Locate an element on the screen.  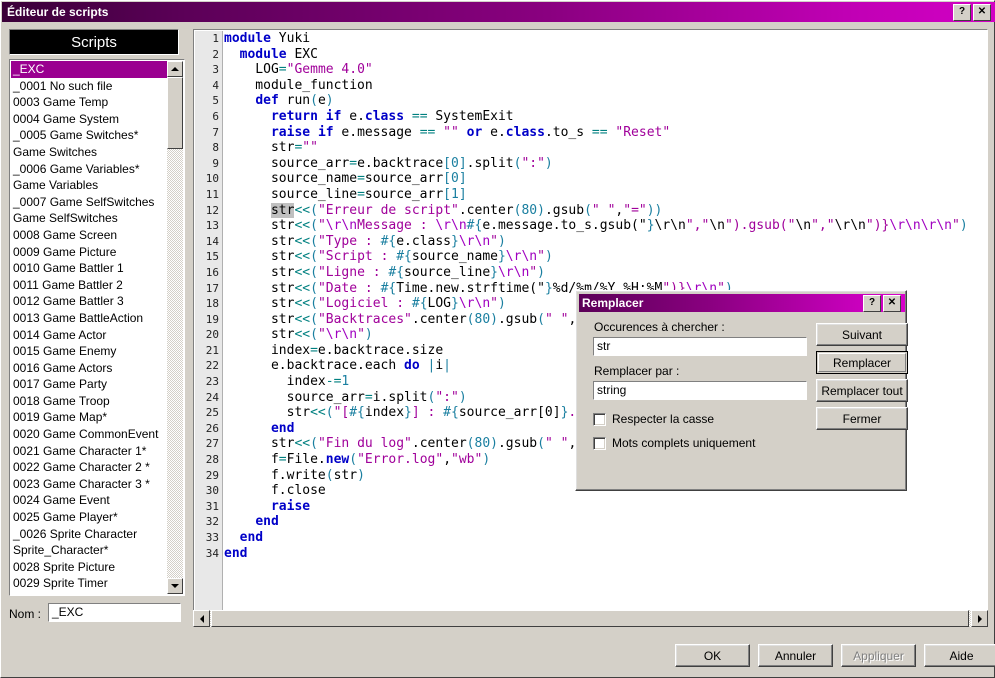
scroll-right-button is located at coordinates (979, 618).